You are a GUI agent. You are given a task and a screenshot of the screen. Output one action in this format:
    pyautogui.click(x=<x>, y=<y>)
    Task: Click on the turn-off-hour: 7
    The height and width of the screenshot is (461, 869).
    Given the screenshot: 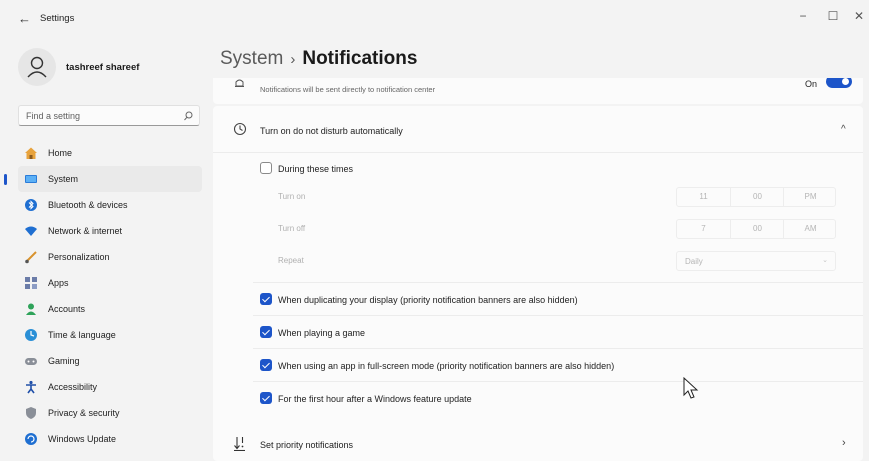 What is the action you would take?
    pyautogui.click(x=703, y=228)
    